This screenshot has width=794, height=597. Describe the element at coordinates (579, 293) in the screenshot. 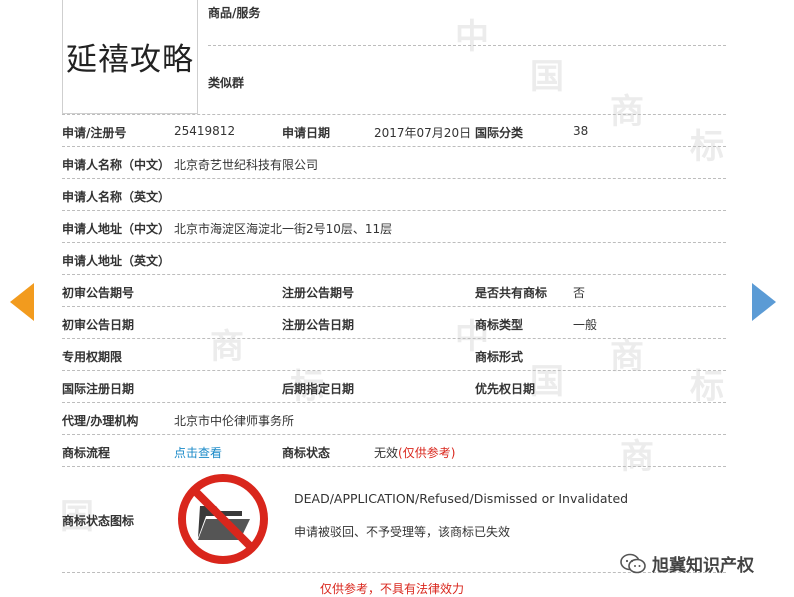

I see `shared-trademark-value: 否` at that location.